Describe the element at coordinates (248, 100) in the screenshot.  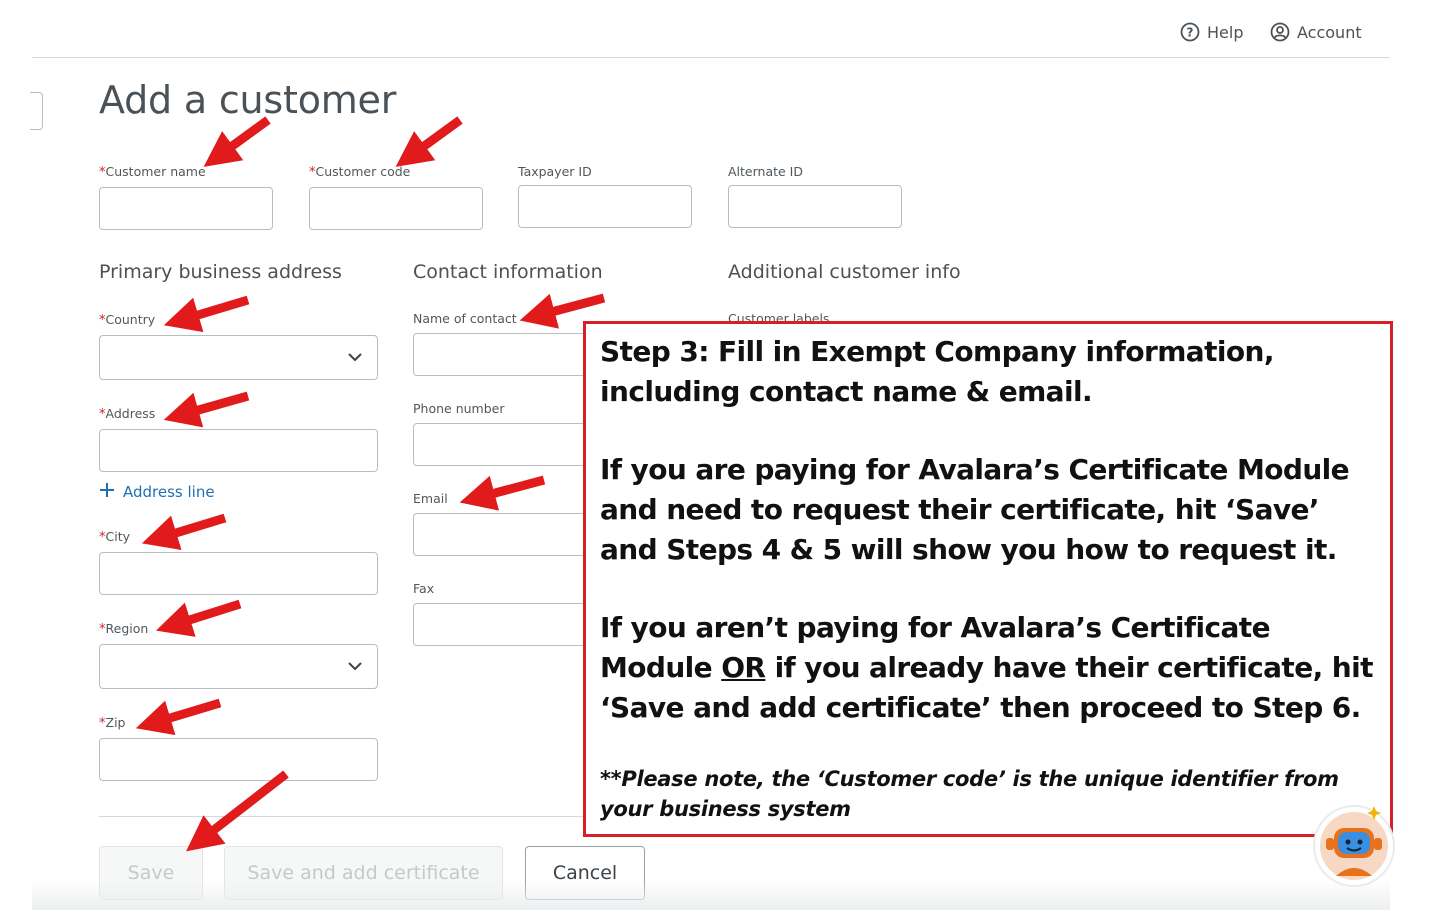
I see `page-title: Add a customer` at that location.